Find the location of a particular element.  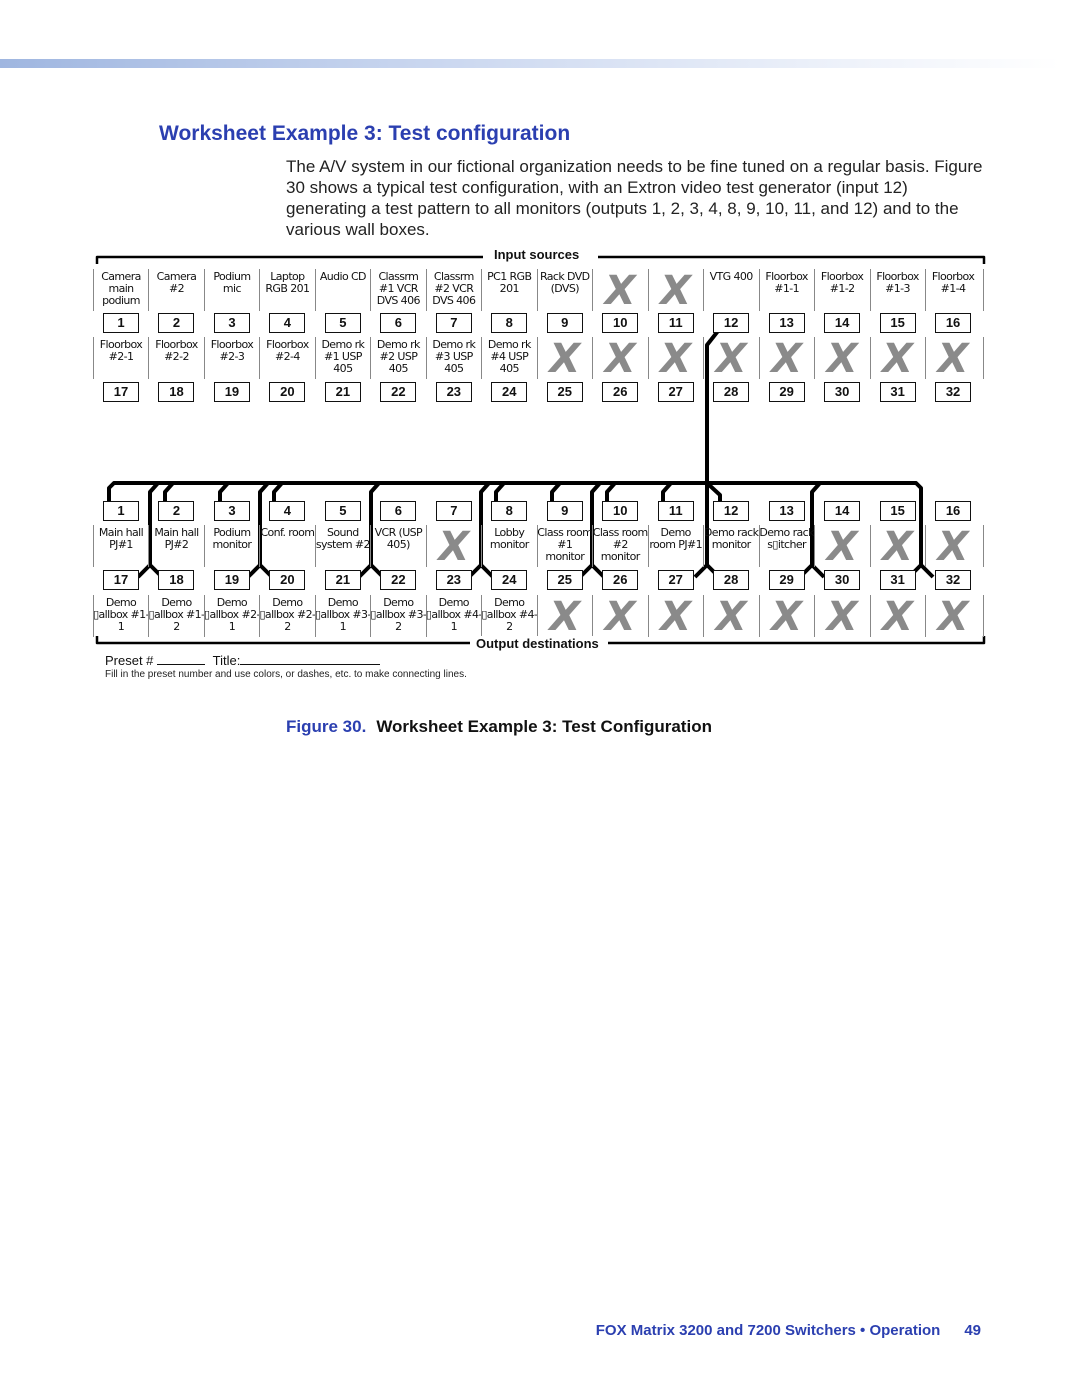

input-label-4: Laptop RGB 201 is located at coordinates (287, 282).